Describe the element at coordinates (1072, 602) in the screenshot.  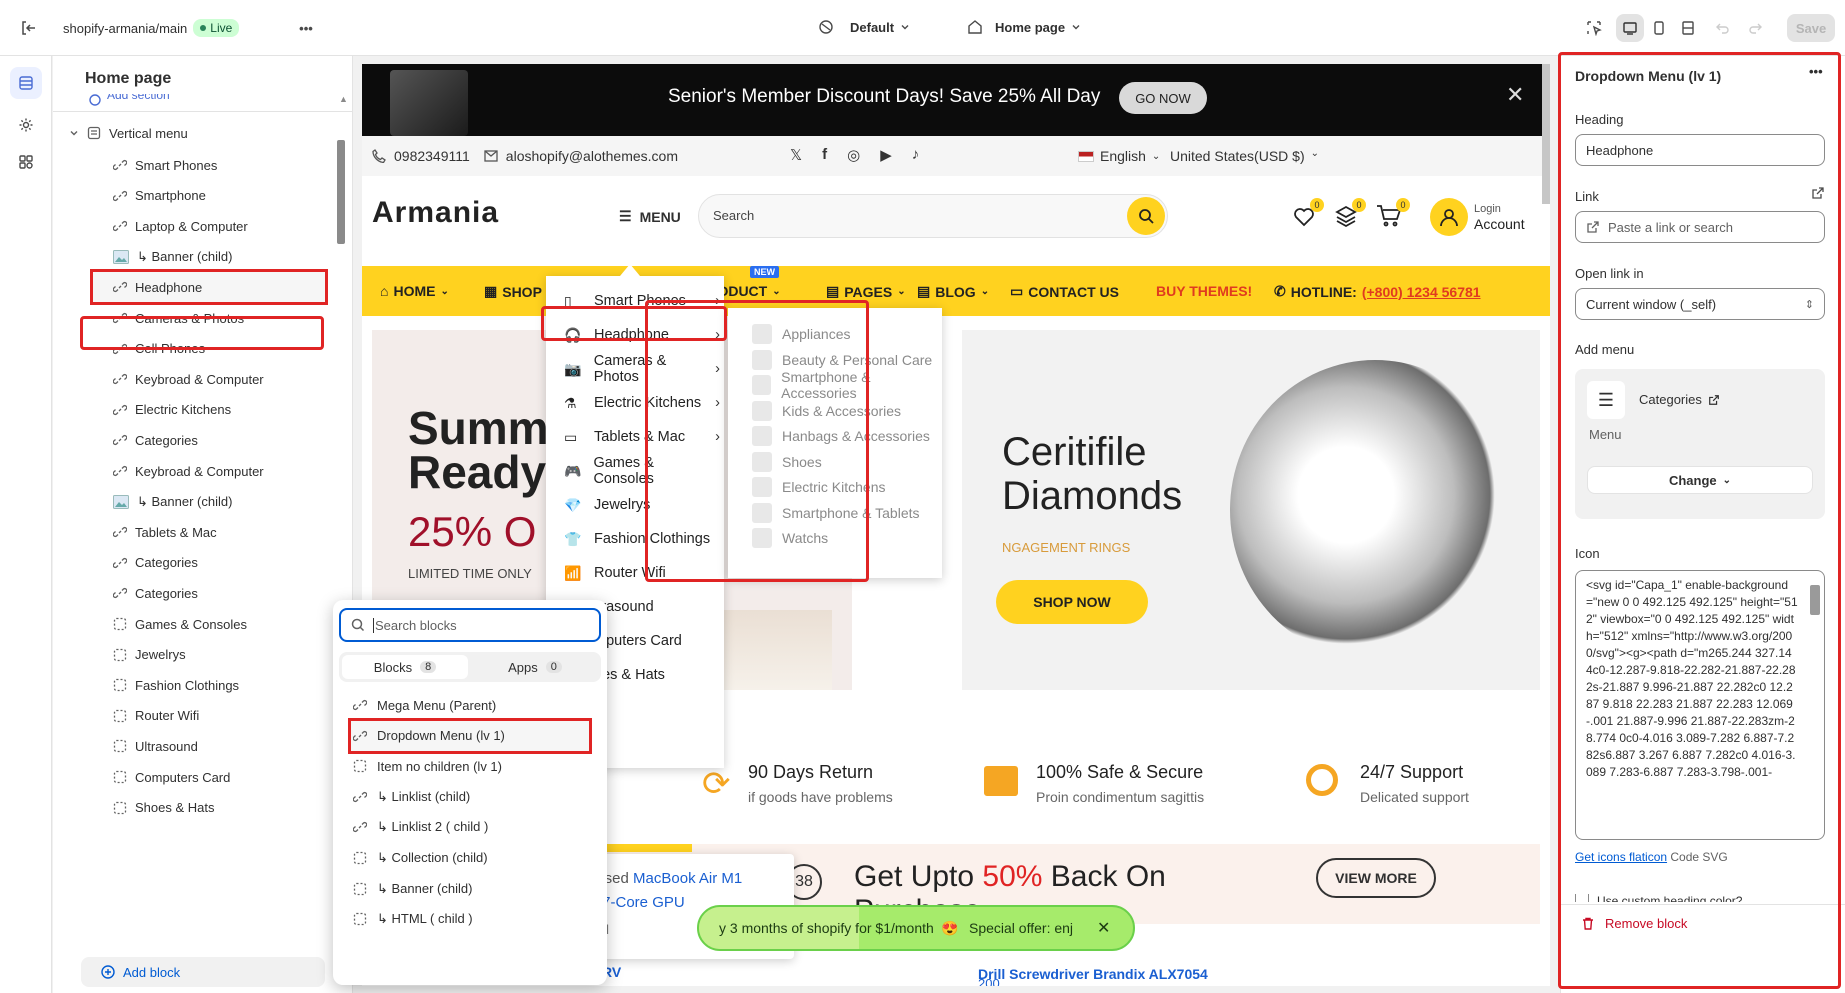
I see `shop-now-button: SHOP NOW` at that location.